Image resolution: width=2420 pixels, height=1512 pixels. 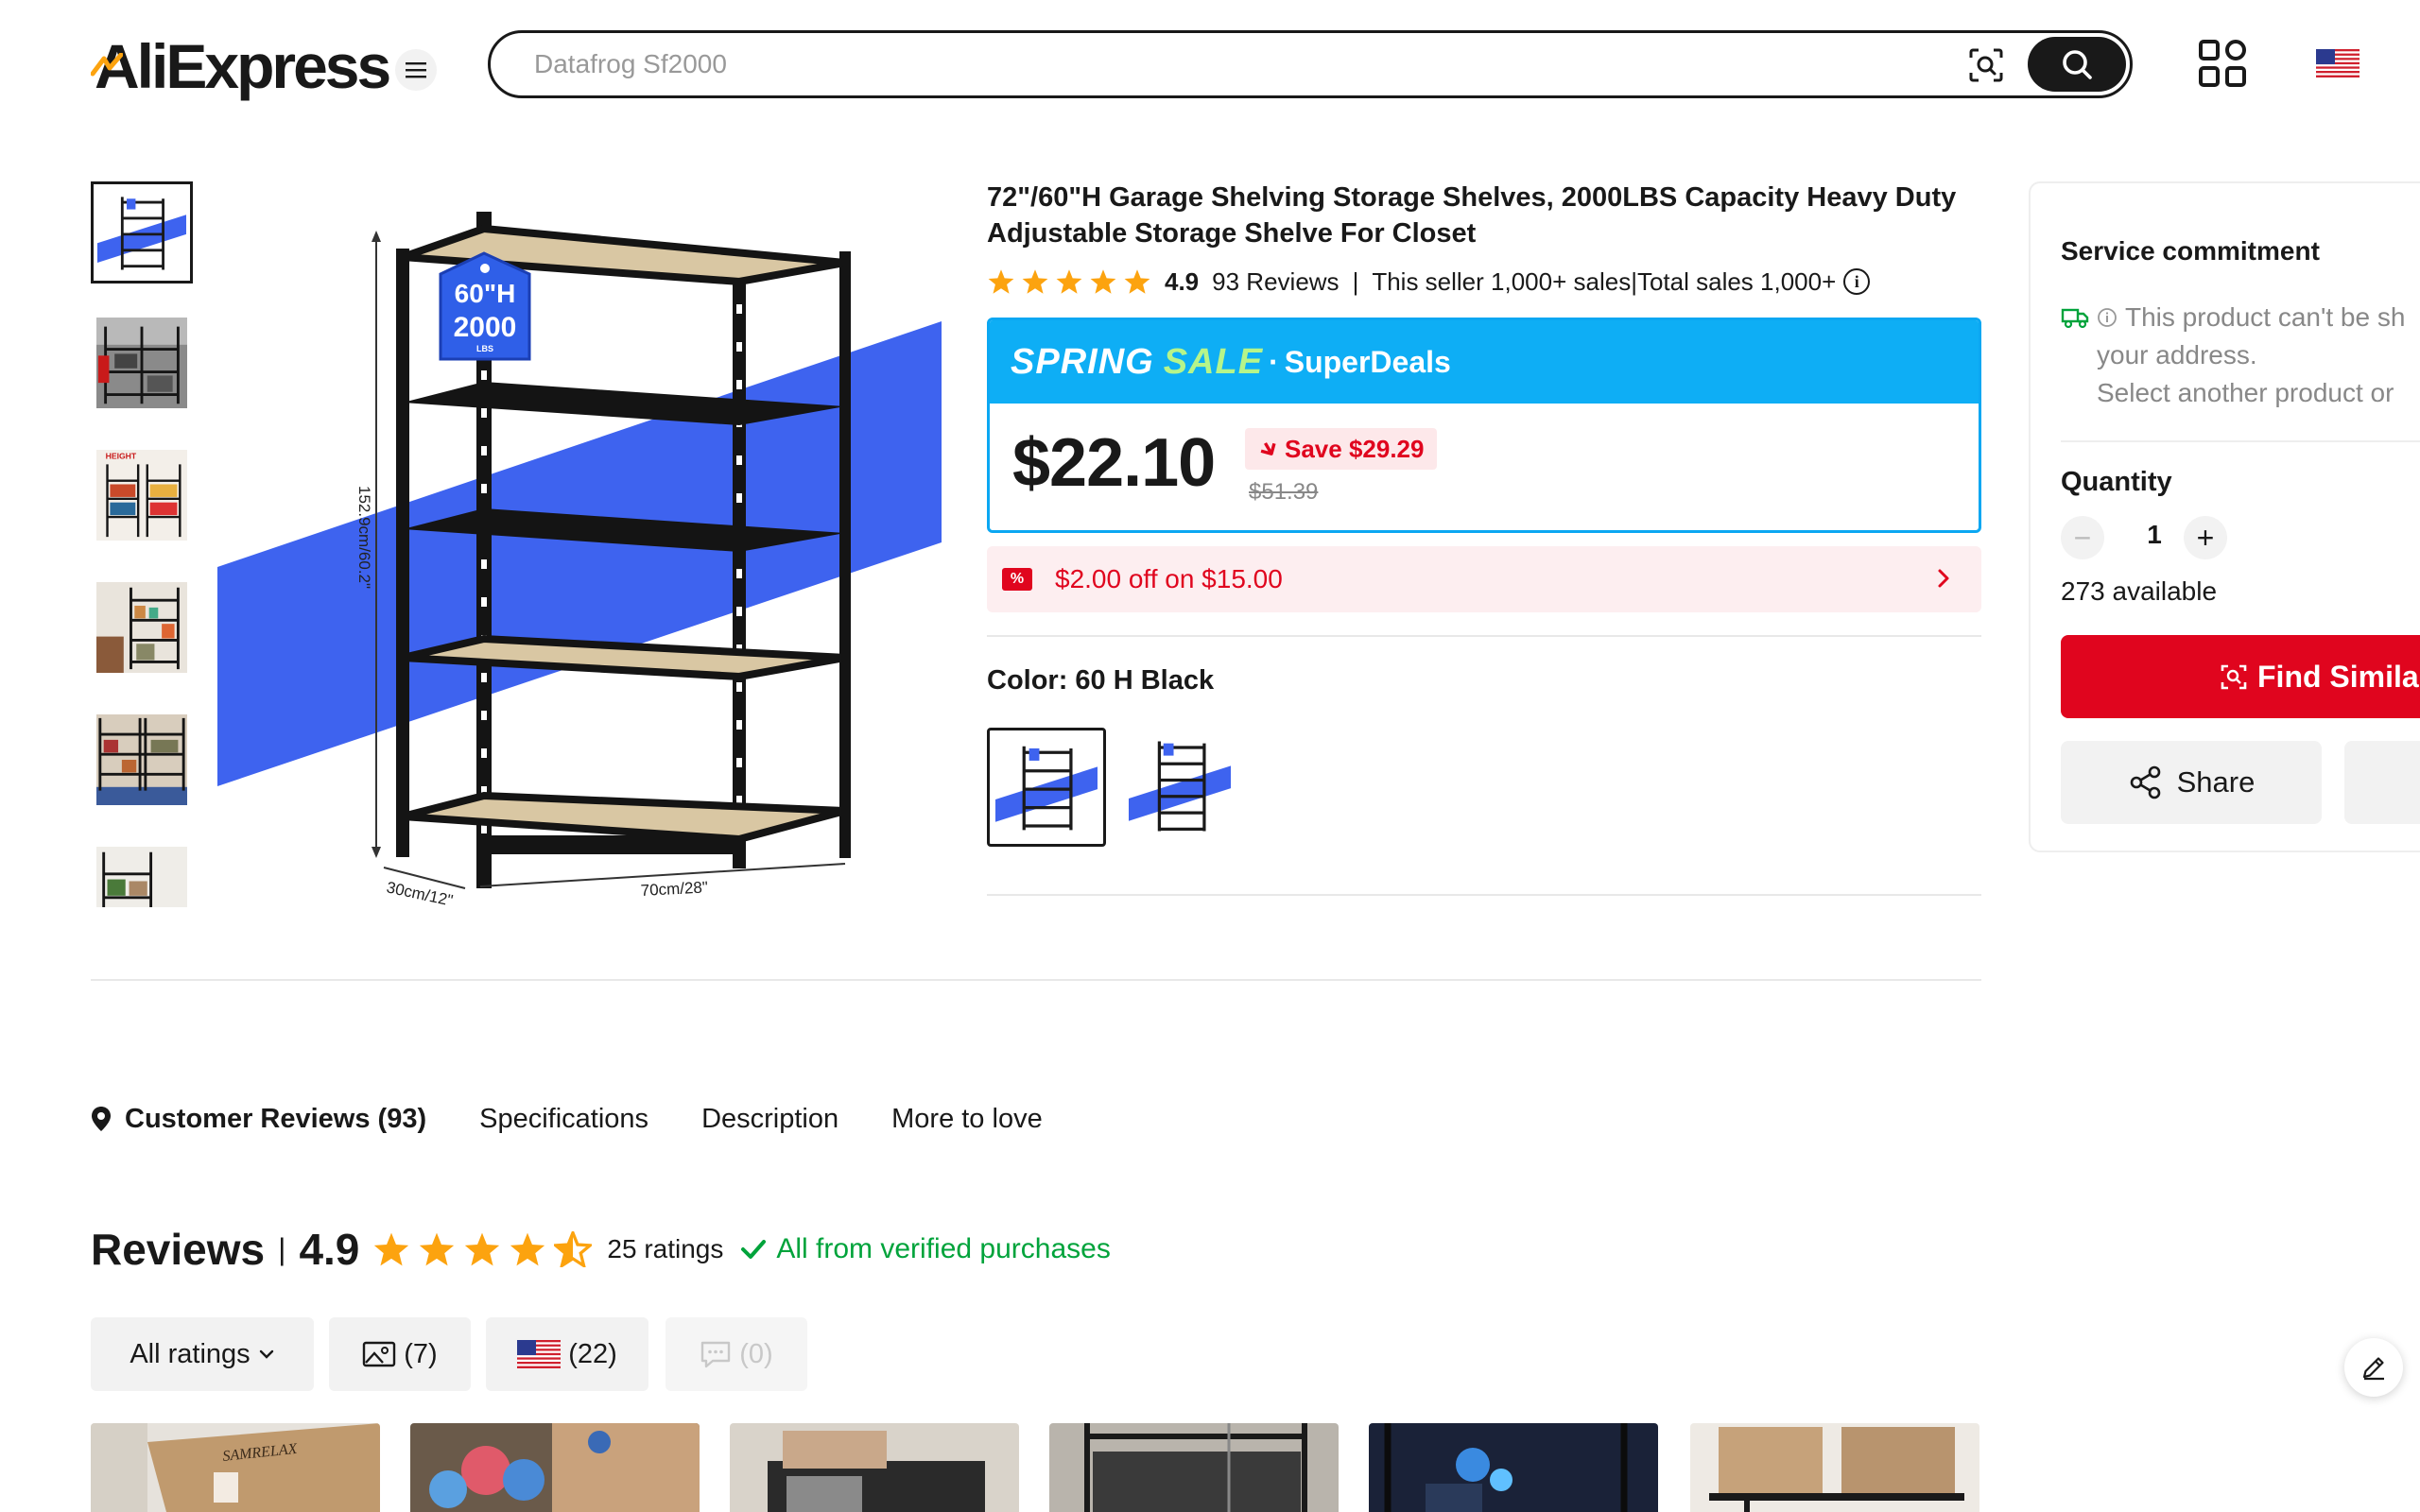 What do you see at coordinates (665, 1248) in the screenshot?
I see `ratings-count: 25 ratings` at bounding box center [665, 1248].